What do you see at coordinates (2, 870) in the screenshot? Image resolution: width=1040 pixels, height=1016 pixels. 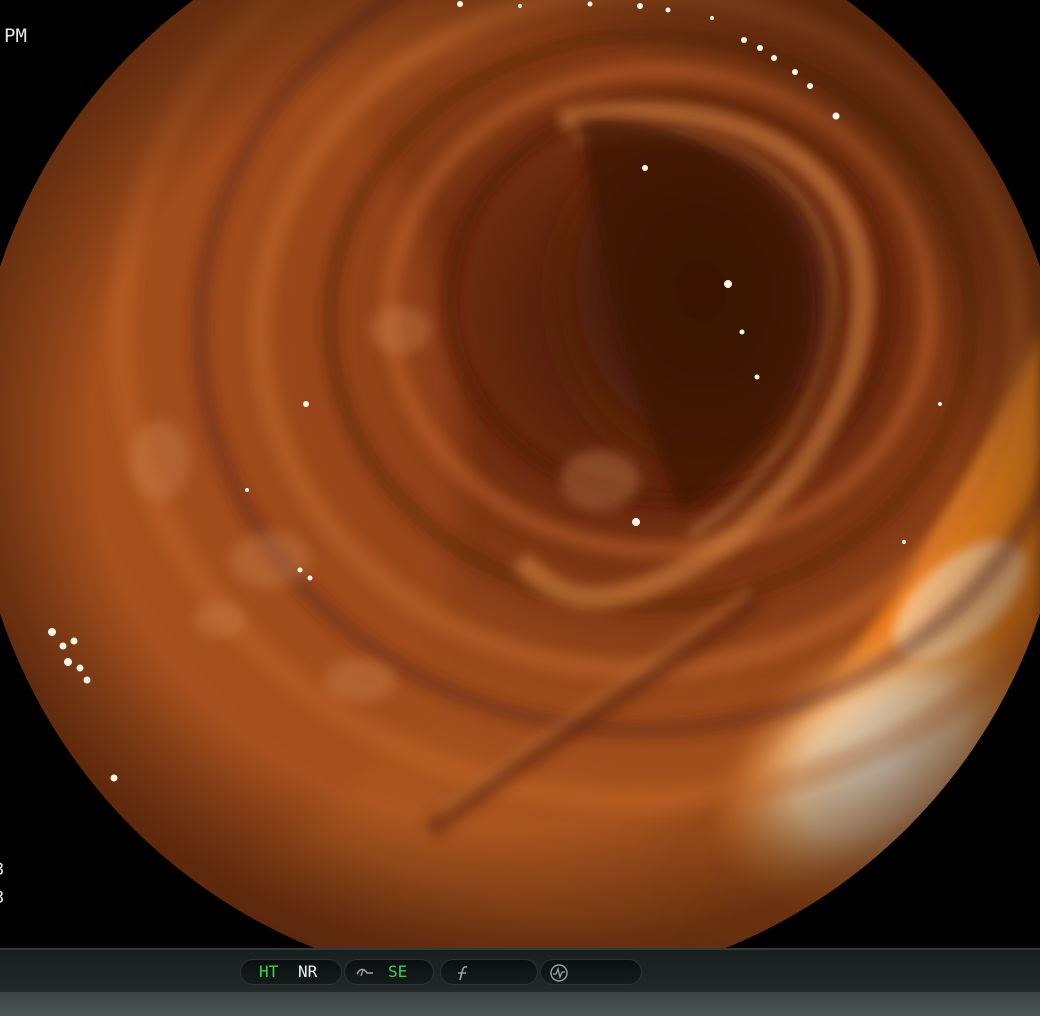 I see `osd-edge-text-1: 3` at bounding box center [2, 870].